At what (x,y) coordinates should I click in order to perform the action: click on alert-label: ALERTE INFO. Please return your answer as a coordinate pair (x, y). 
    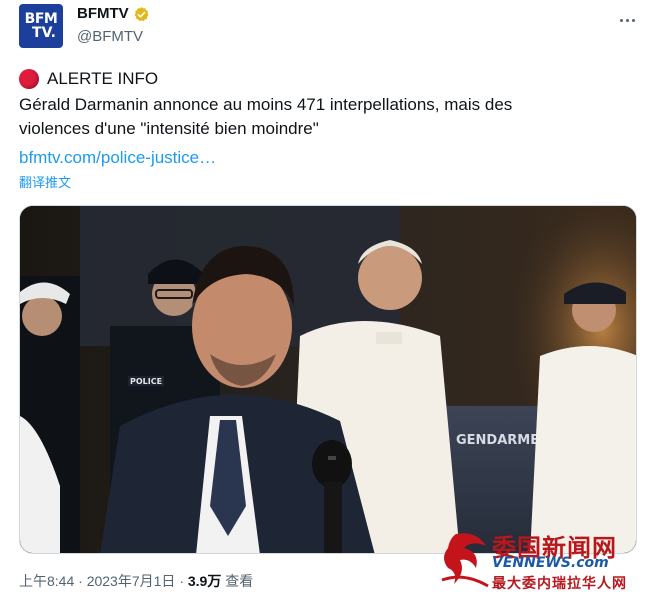
    Looking at the image, I should click on (103, 78).